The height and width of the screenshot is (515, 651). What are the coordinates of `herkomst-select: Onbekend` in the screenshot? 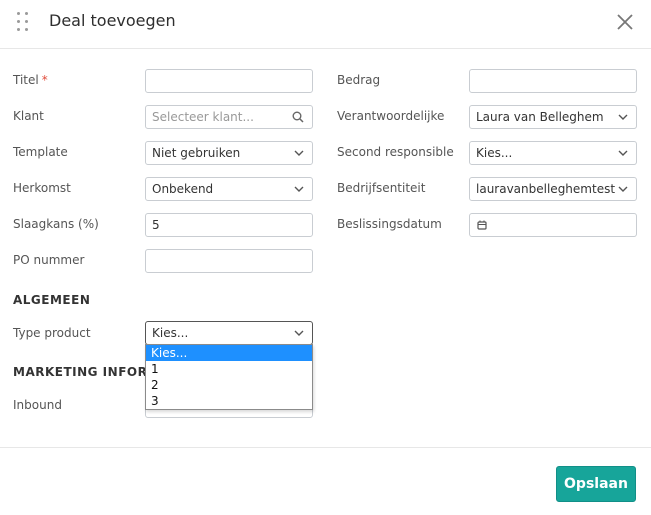 It's located at (229, 189).